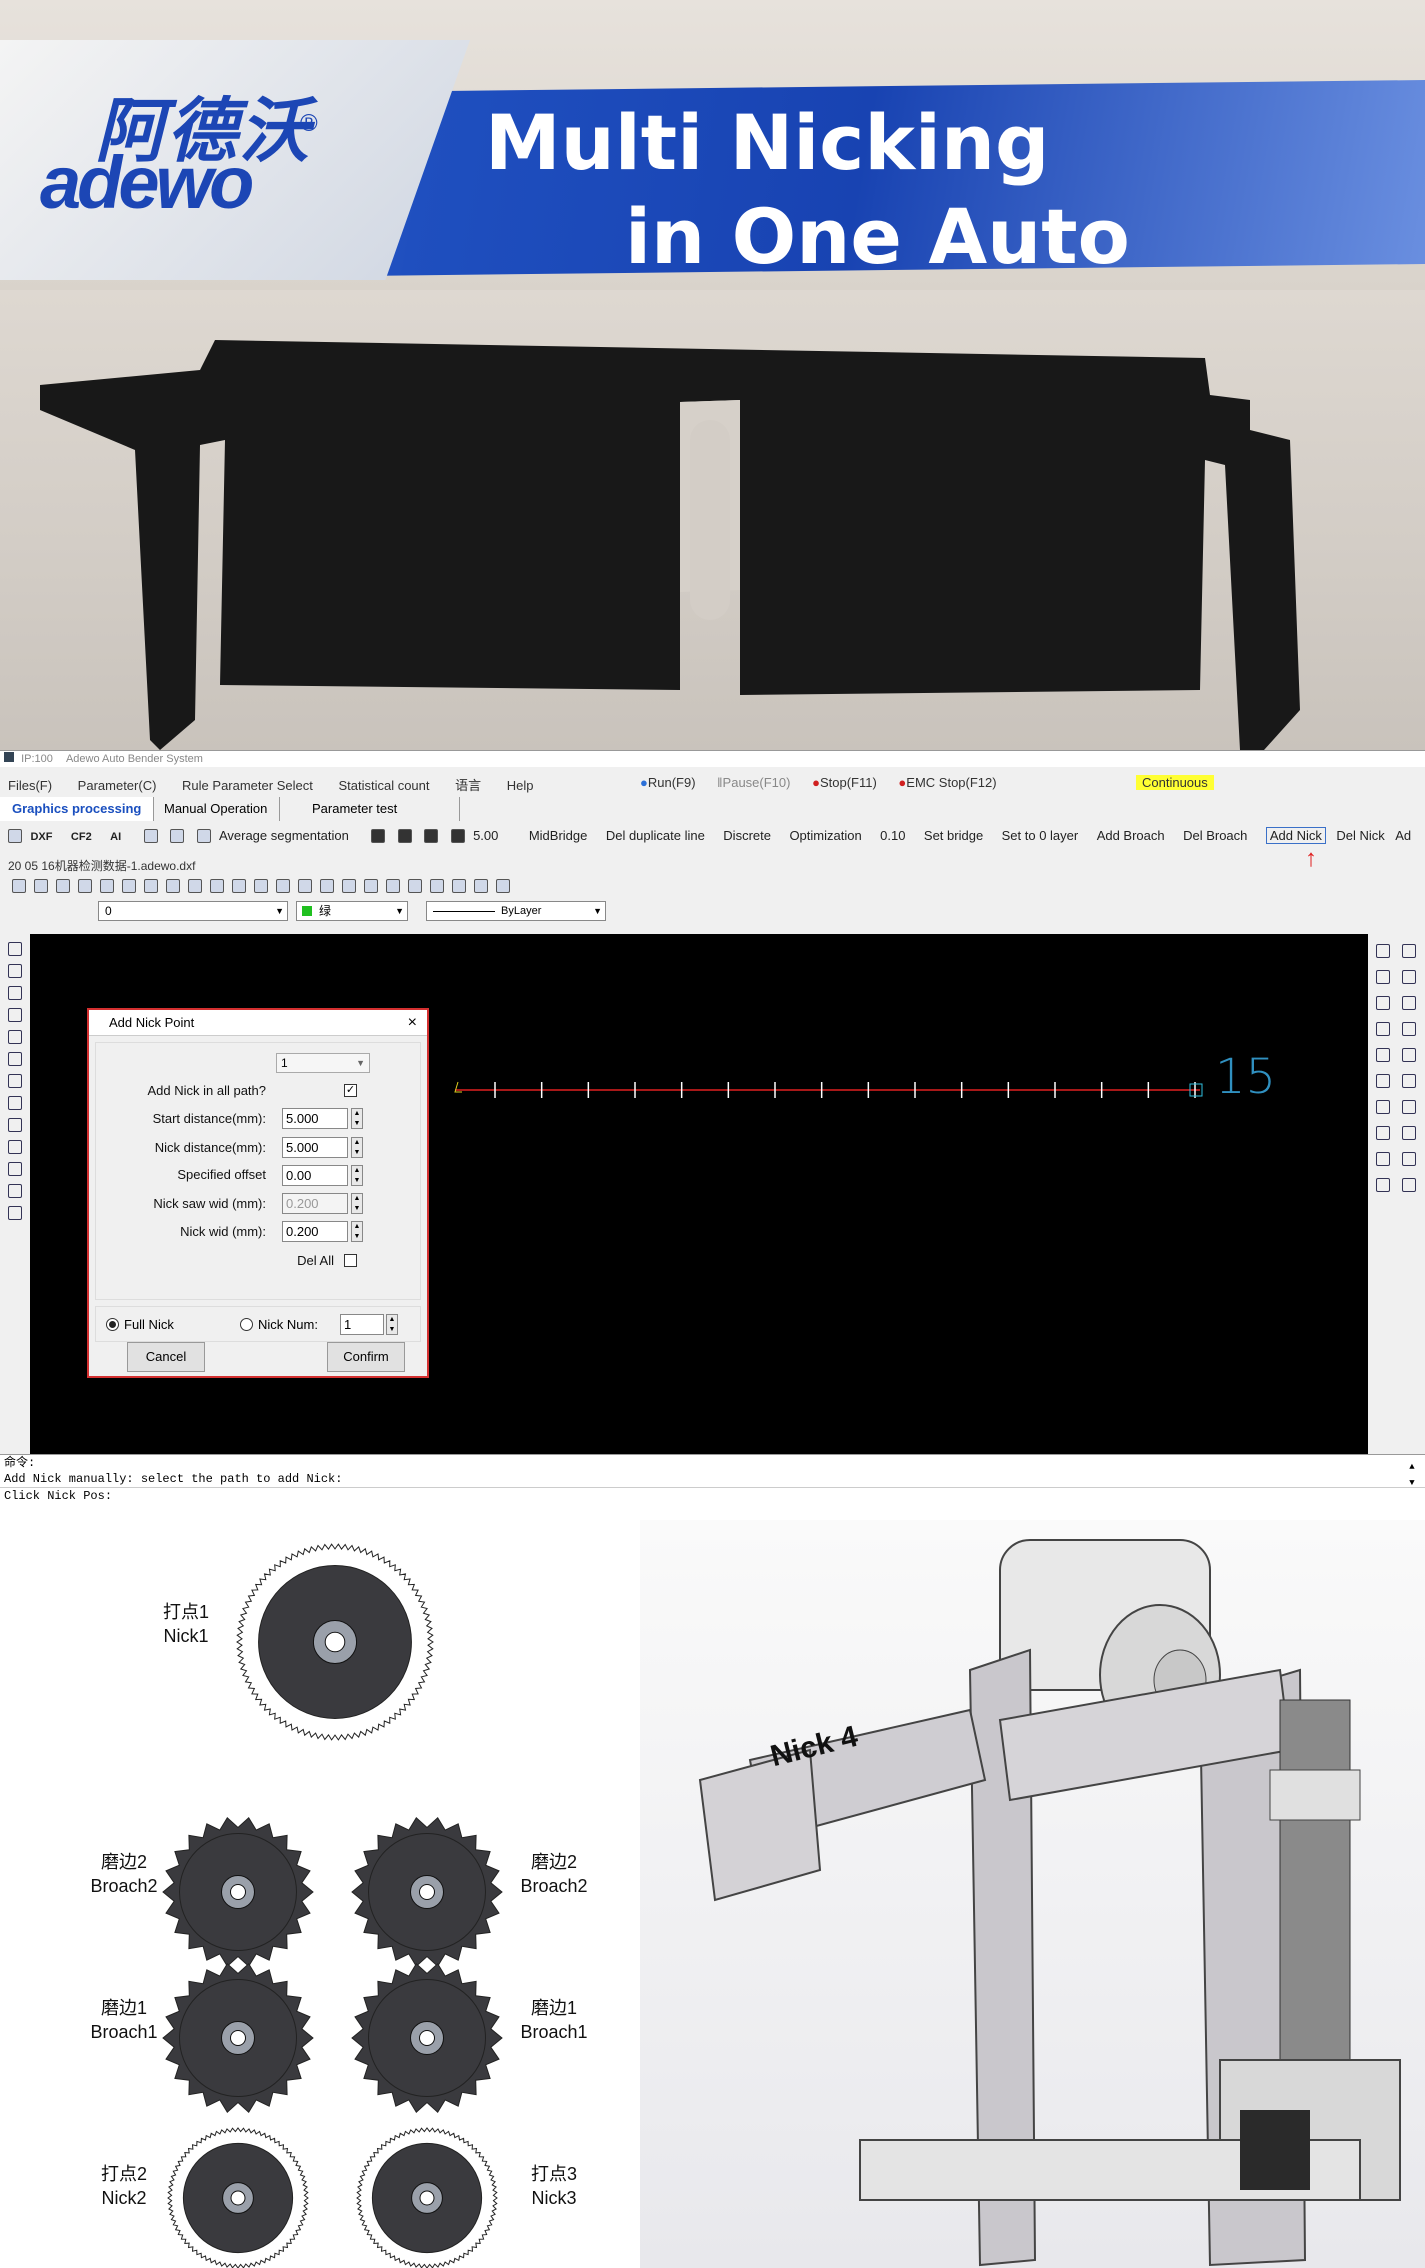  I want to click on tool-icon-r16, so click(1409, 1133).